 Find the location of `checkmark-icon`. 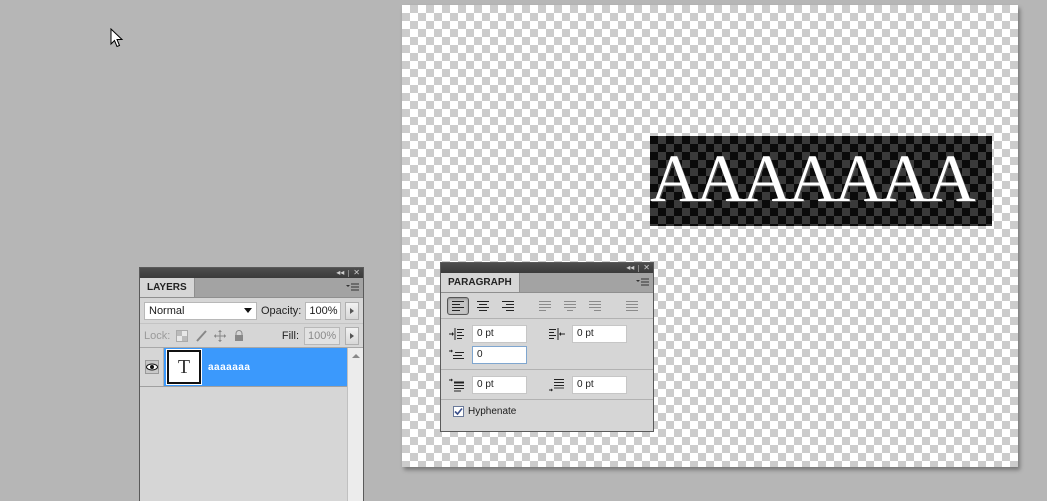

checkmark-icon is located at coordinates (458, 411).